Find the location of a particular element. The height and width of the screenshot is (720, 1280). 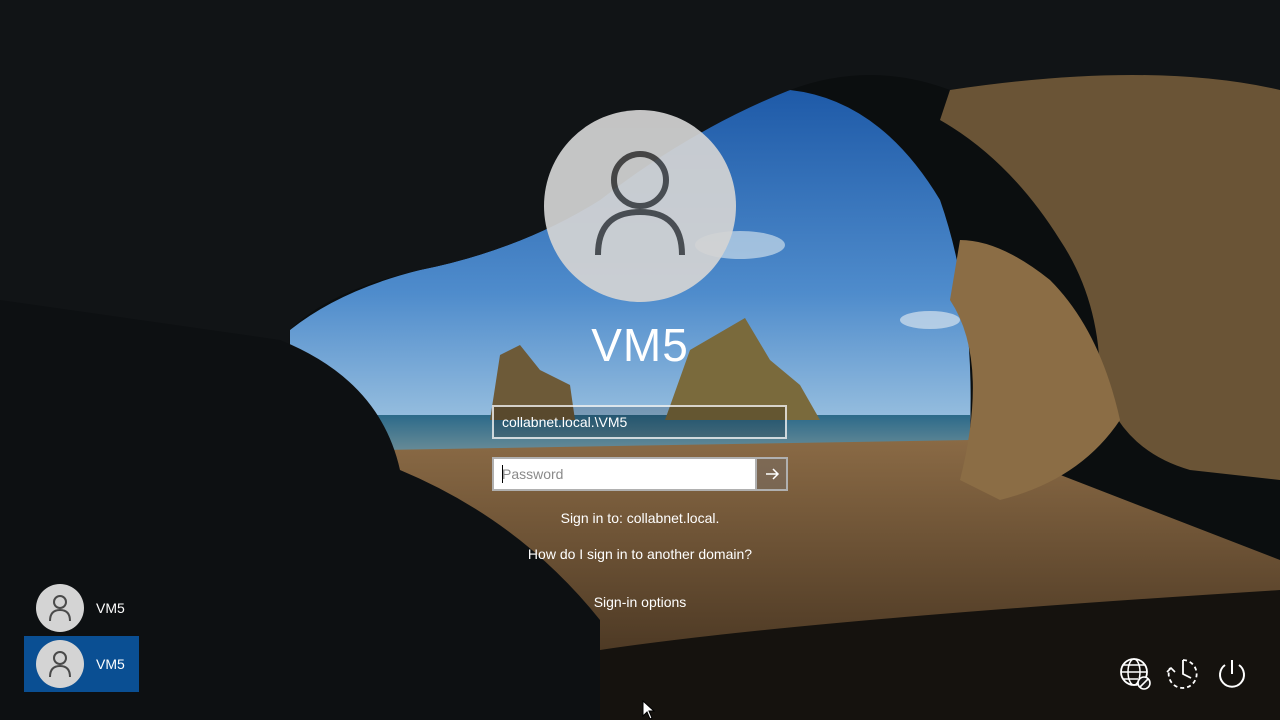

user-avatar-large is located at coordinates (640, 206).